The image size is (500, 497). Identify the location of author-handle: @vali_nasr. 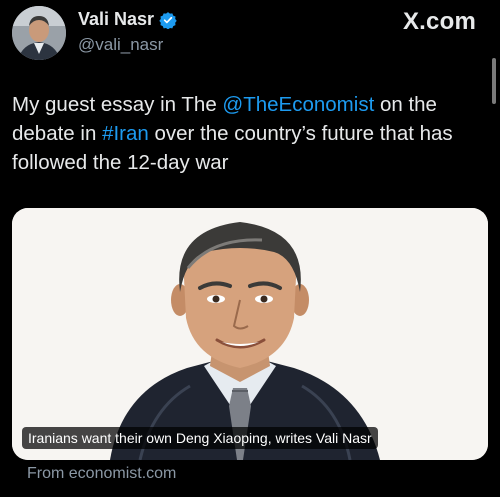
(120, 45).